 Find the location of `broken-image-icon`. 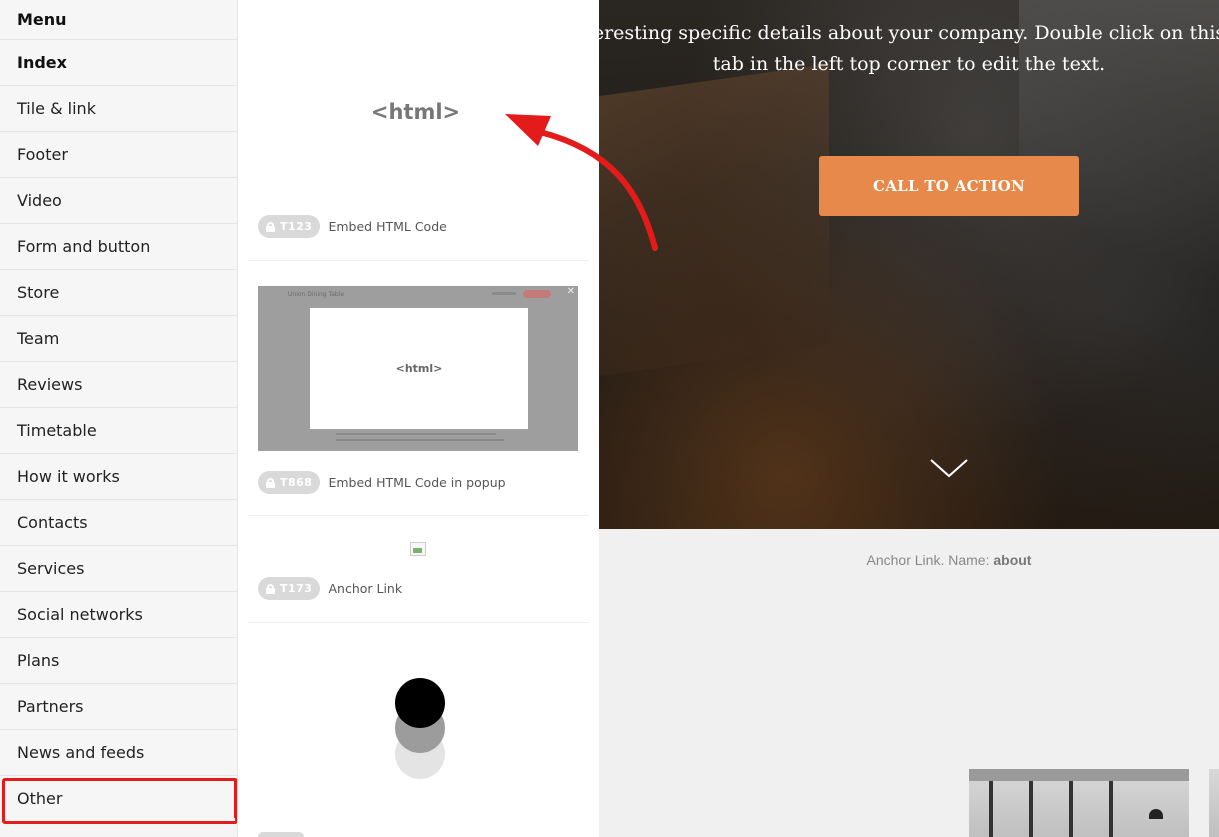

broken-image-icon is located at coordinates (418, 549).